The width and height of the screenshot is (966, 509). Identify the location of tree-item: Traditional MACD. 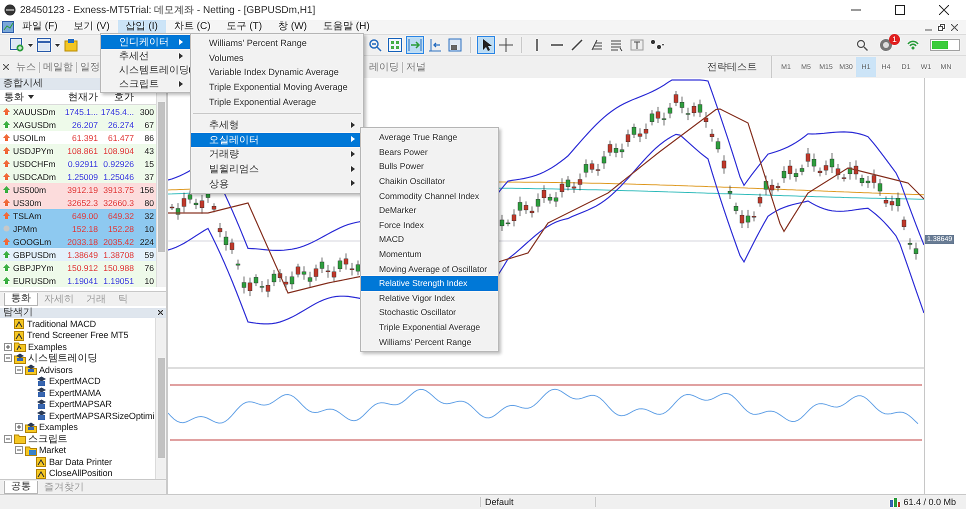
(61, 323).